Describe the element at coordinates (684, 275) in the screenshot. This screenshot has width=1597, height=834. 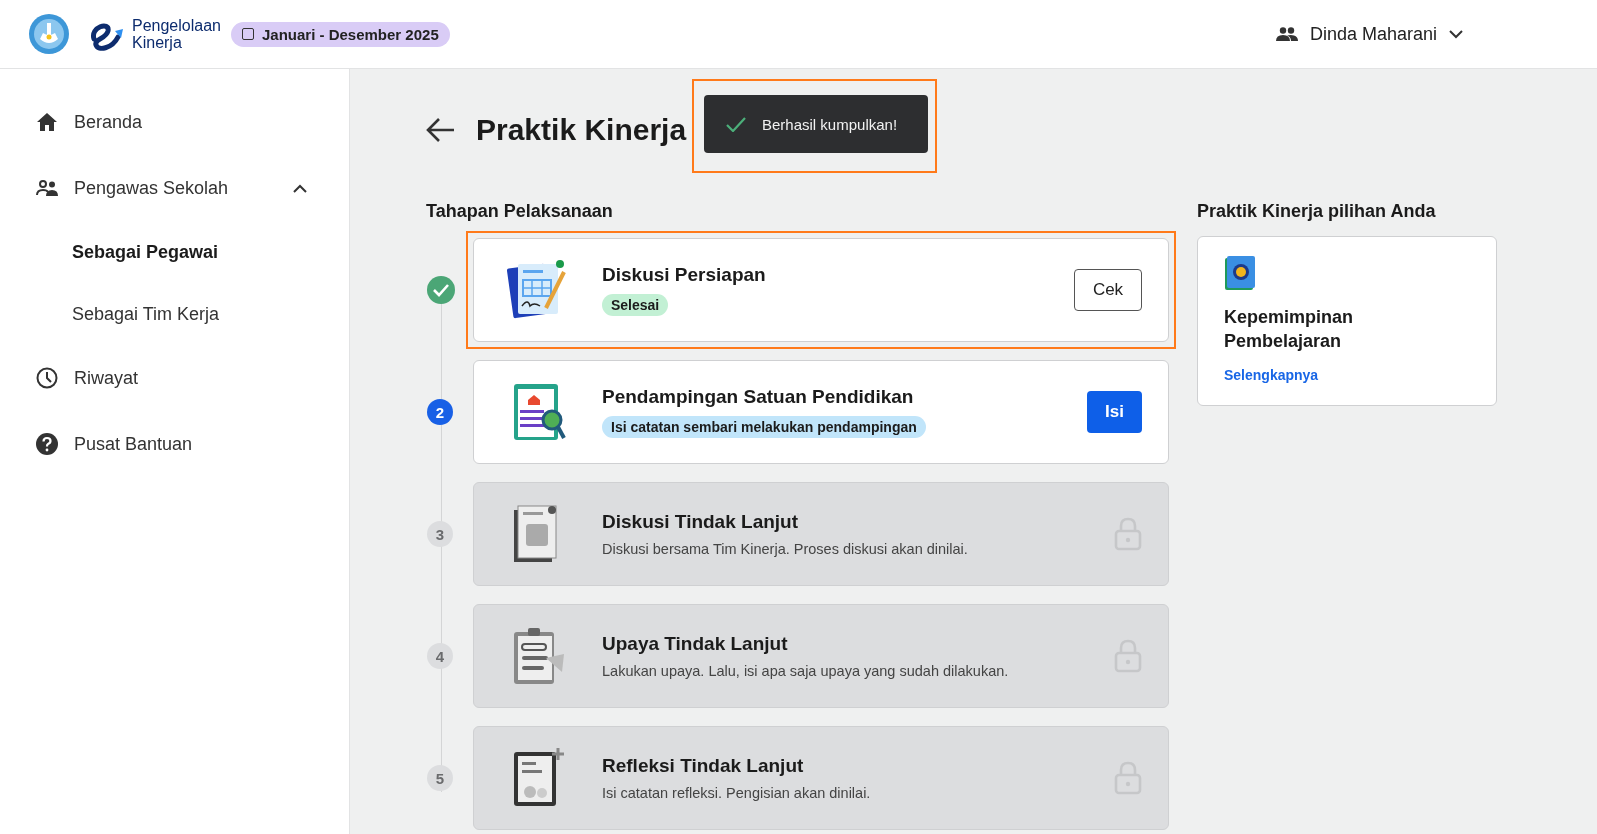
I see `step-title: Diskusi Persiapan` at that location.